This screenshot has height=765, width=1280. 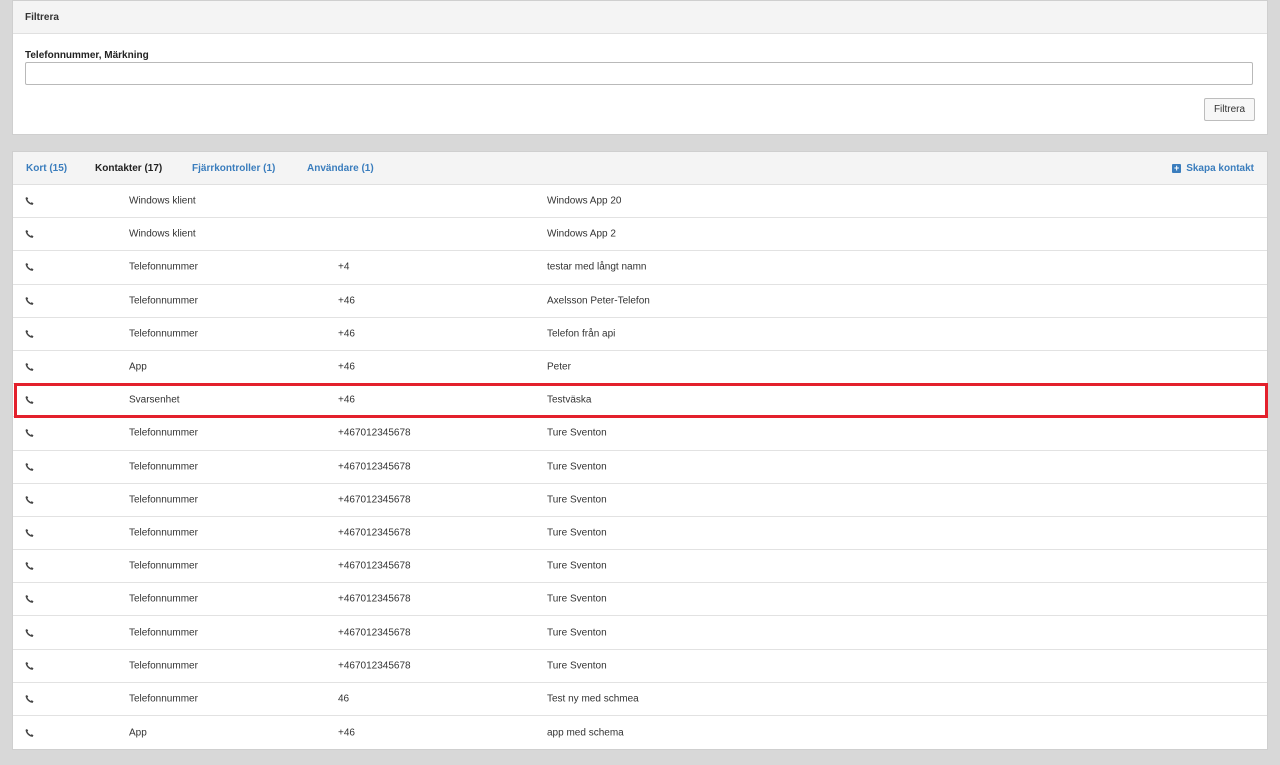 I want to click on contact-name: Telefon från api, so click(x=581, y=334).